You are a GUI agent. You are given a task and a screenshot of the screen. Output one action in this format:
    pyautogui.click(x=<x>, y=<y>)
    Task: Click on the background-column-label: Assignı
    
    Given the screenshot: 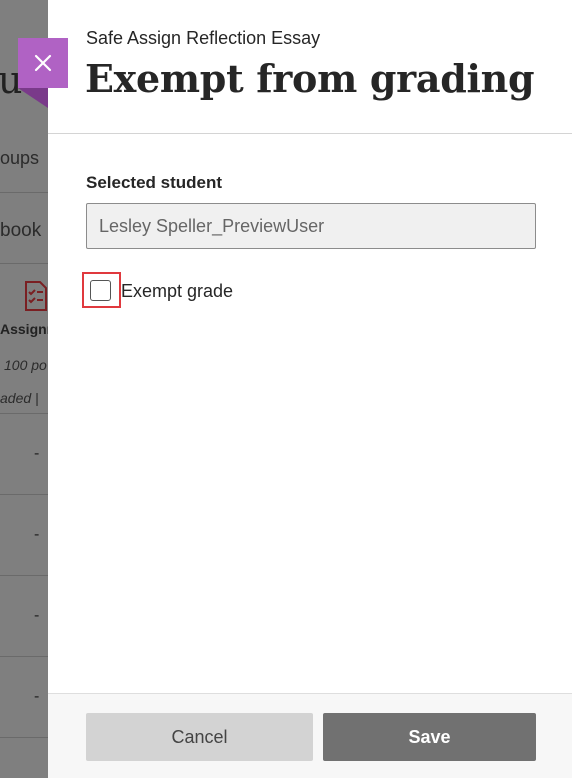 What is the action you would take?
    pyautogui.click(x=24, y=329)
    